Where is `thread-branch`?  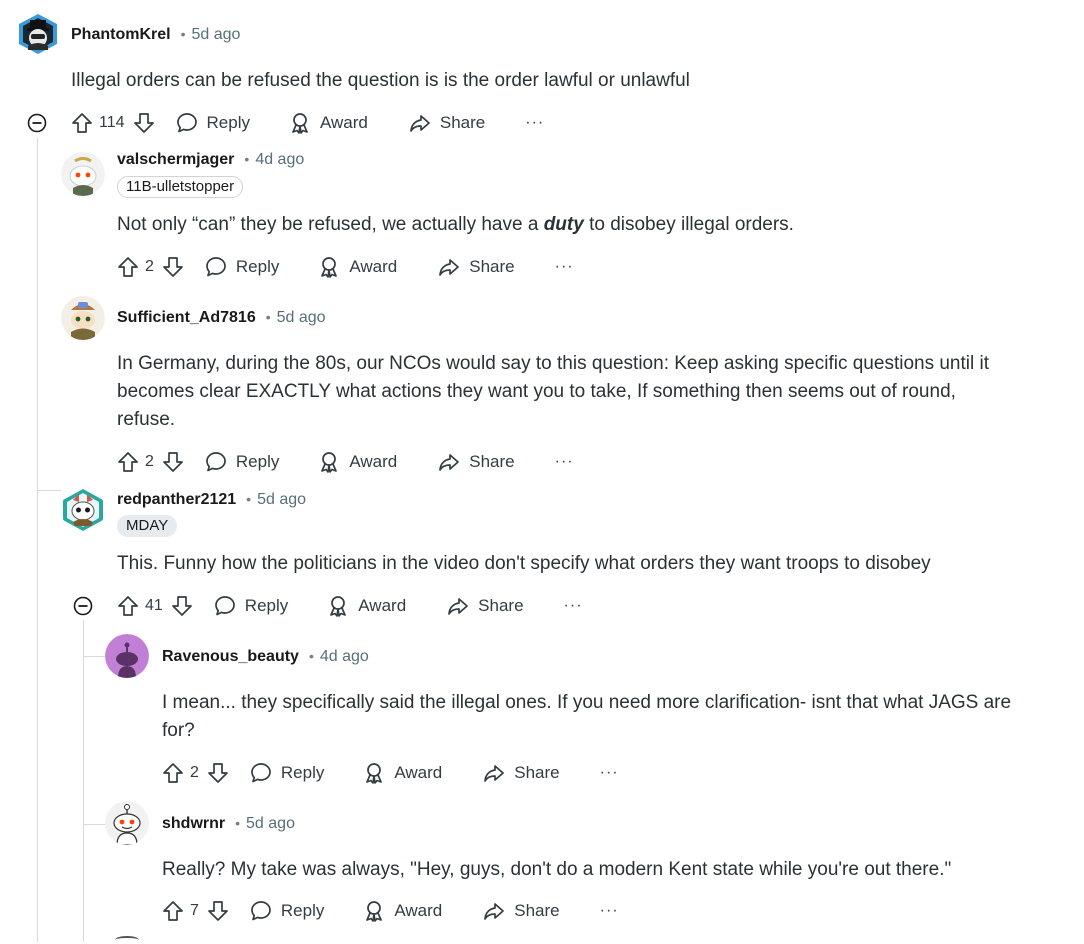 thread-branch is located at coordinates (49, 490).